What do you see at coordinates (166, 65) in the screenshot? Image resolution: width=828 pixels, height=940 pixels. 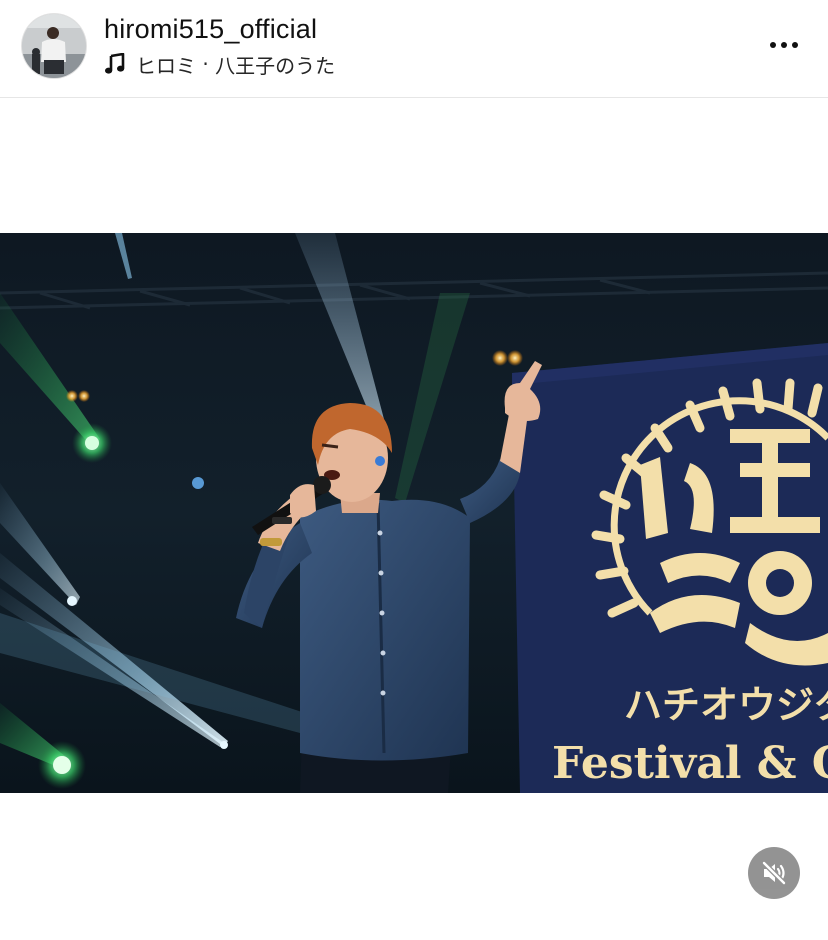 I see `audio-artist: ヒロミ` at bounding box center [166, 65].